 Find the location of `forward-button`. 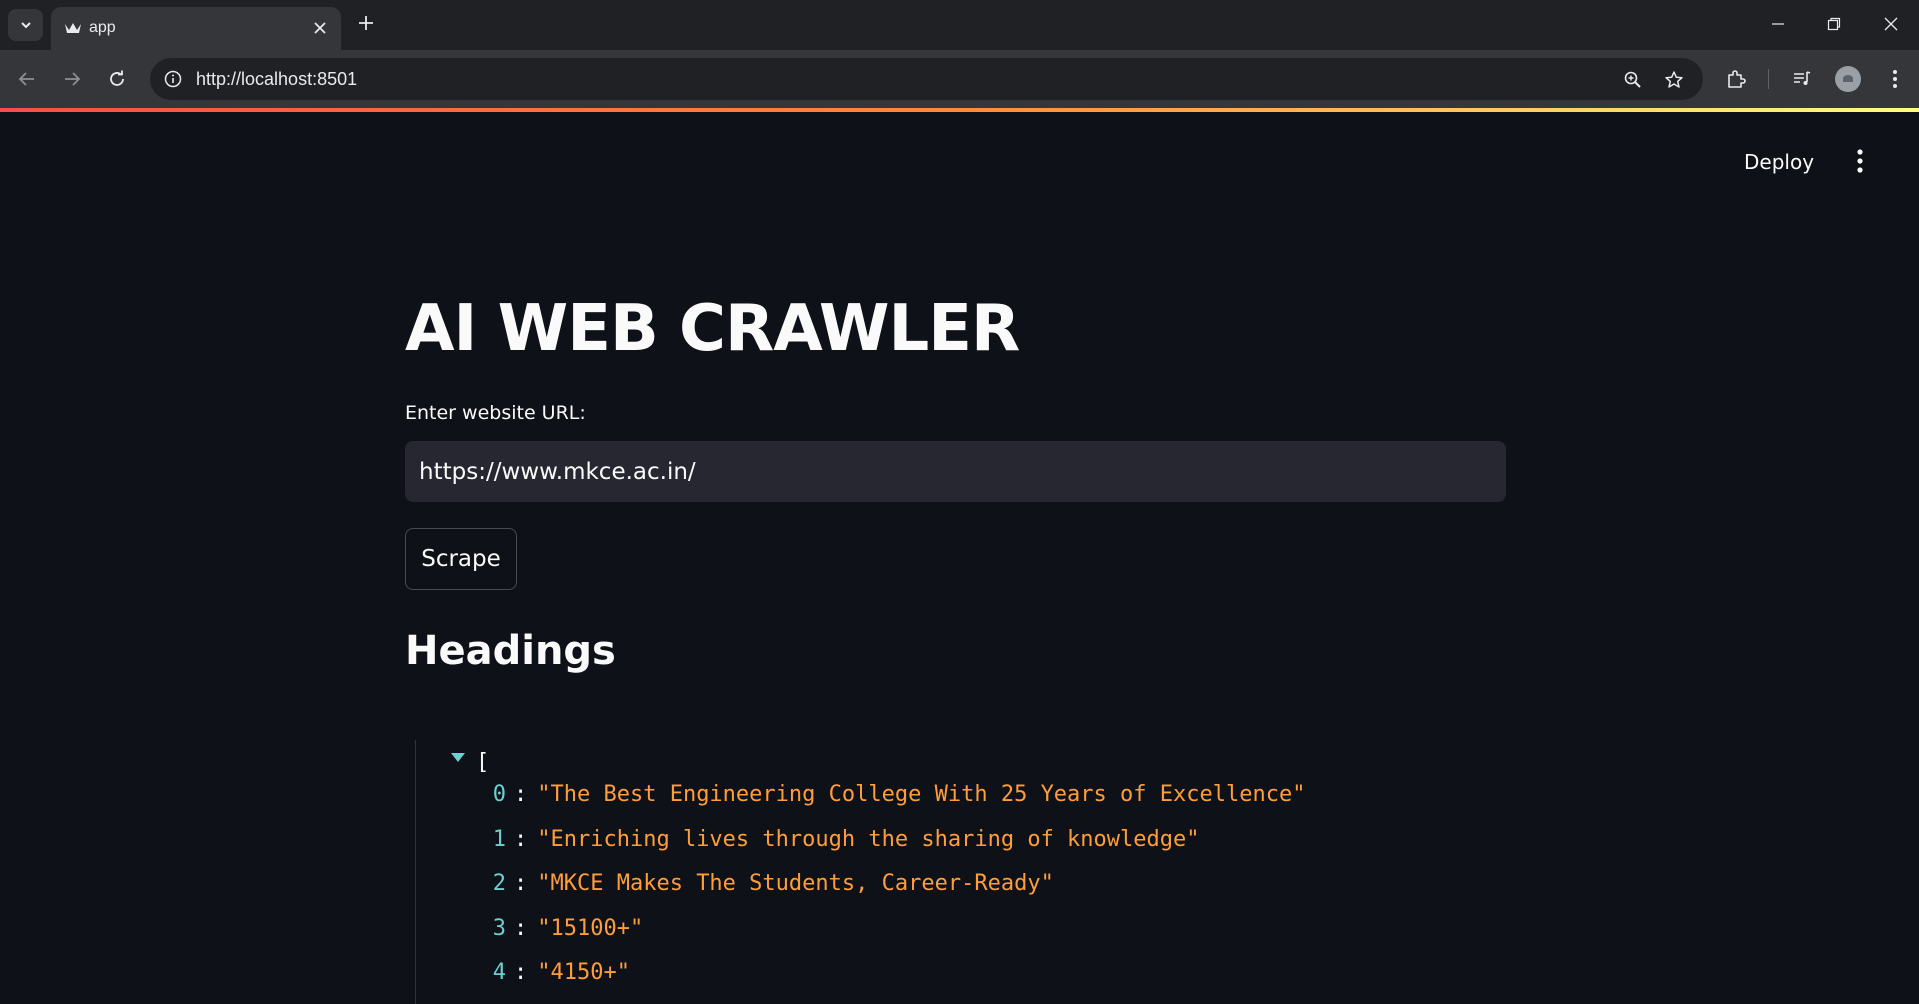

forward-button is located at coordinates (72, 79).